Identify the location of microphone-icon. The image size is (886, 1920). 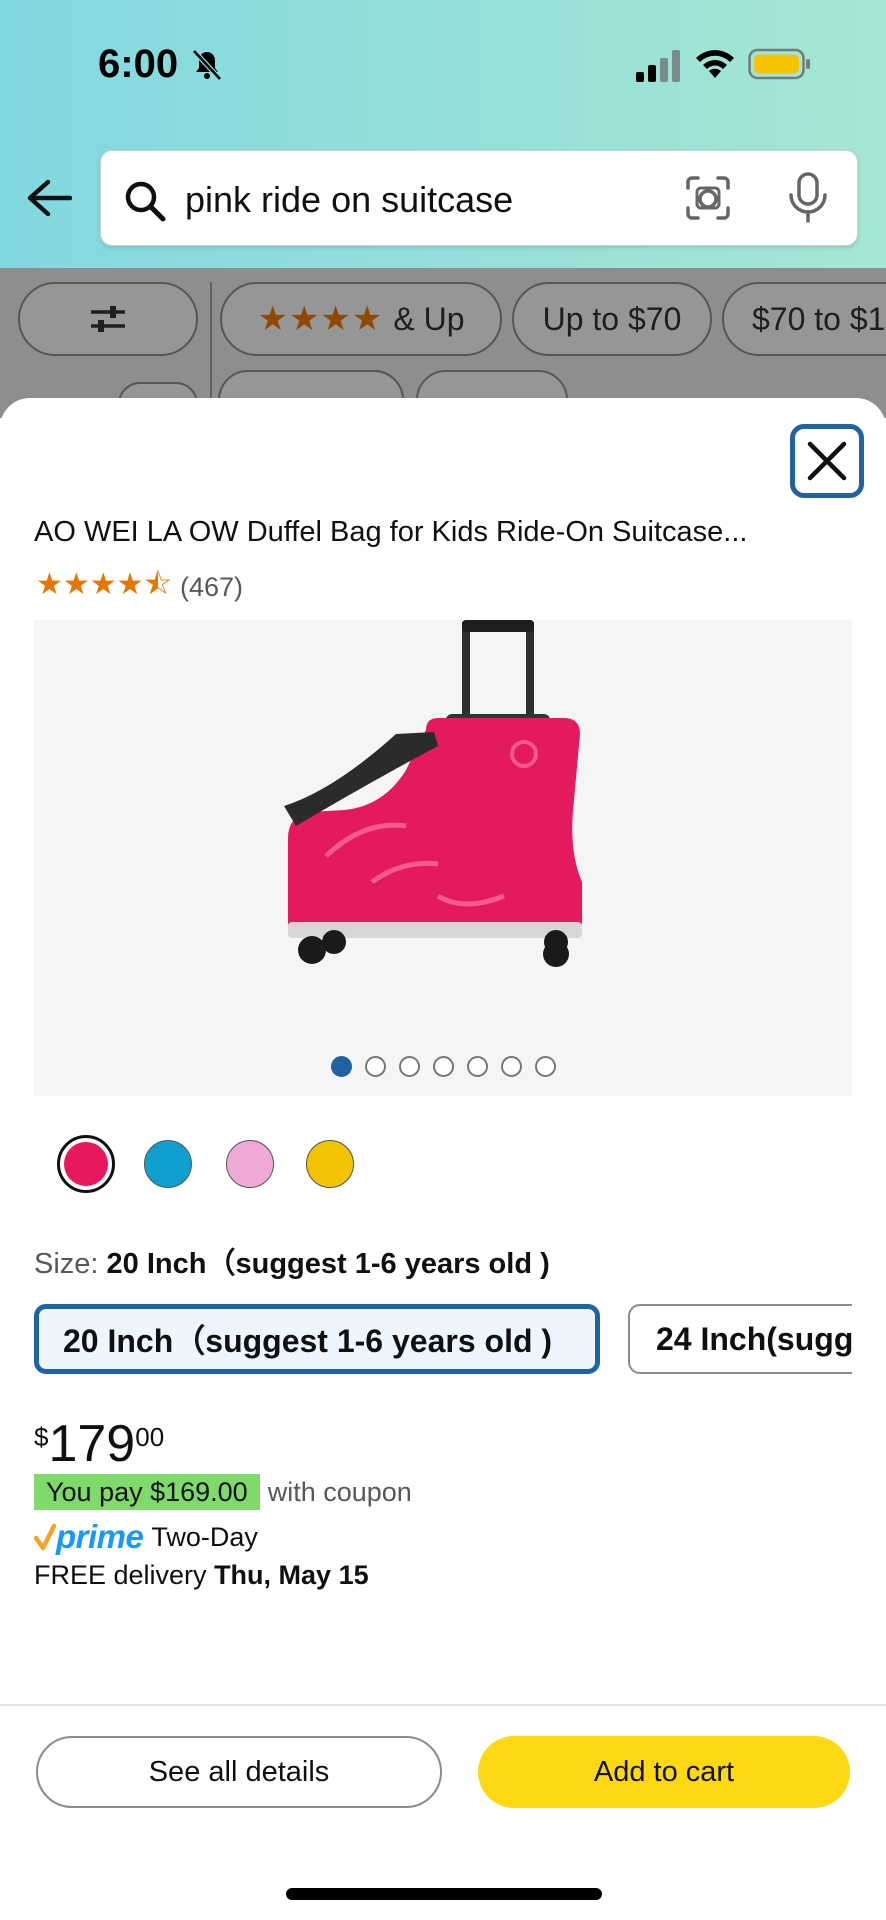
(808, 197).